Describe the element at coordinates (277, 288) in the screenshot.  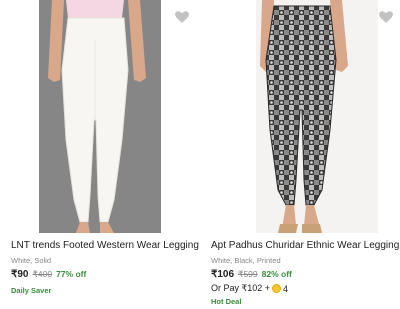
I see `coin-icon` at that location.